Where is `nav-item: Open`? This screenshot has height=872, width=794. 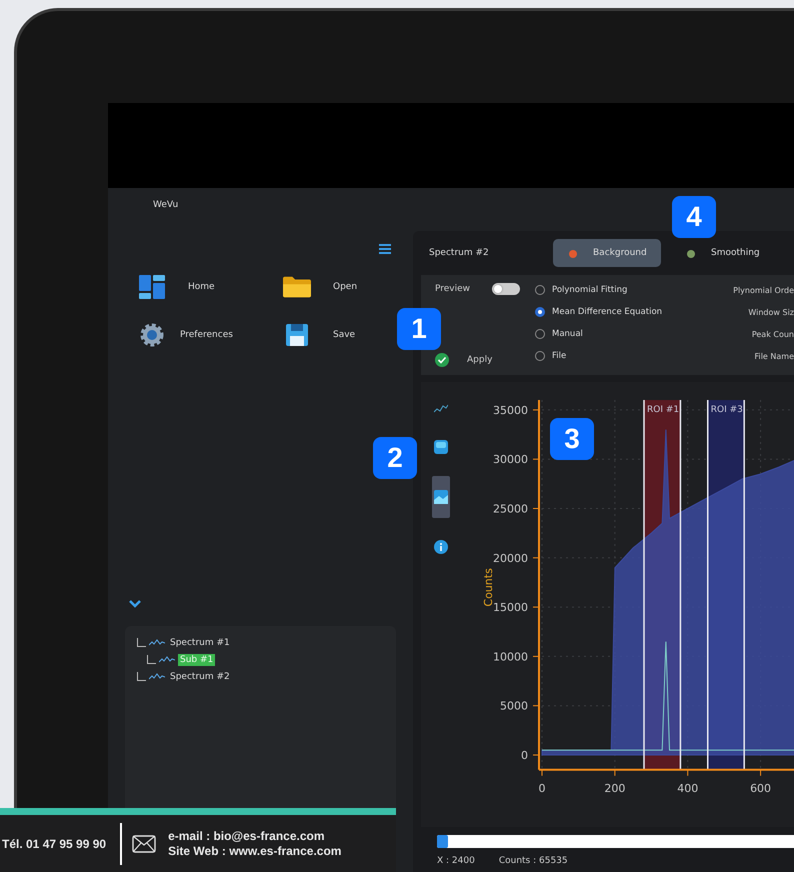 nav-item: Open is located at coordinates (345, 287).